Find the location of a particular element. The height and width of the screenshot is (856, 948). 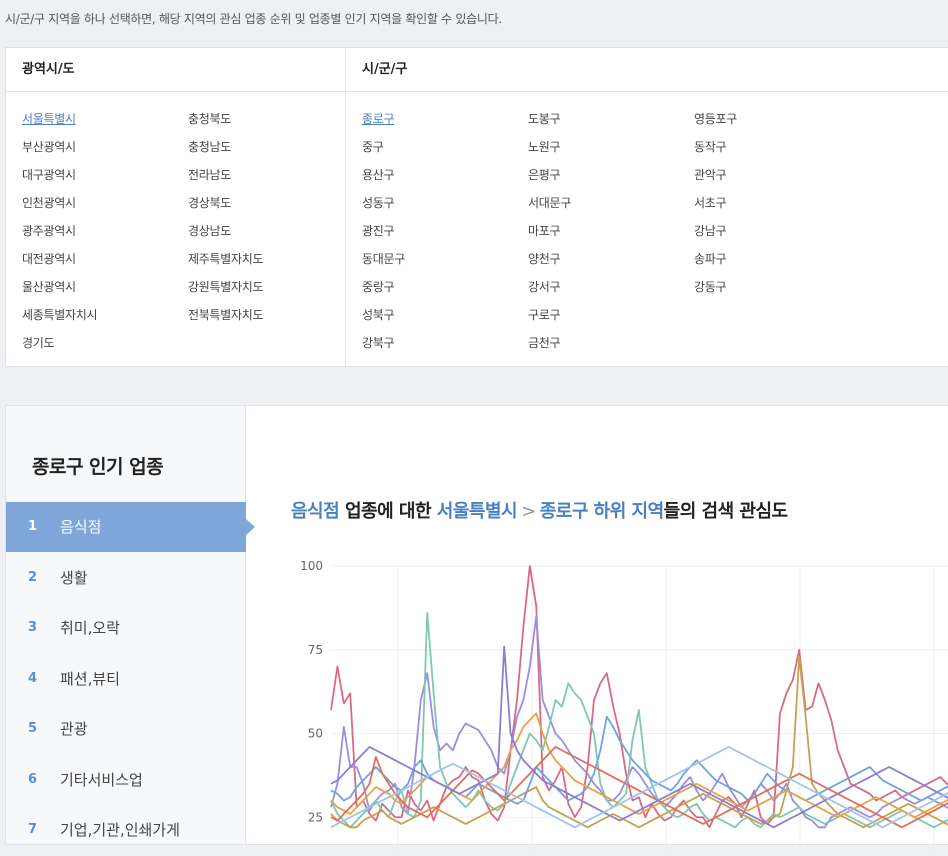

category-label: 패션,뷰티 is located at coordinates (90, 678).